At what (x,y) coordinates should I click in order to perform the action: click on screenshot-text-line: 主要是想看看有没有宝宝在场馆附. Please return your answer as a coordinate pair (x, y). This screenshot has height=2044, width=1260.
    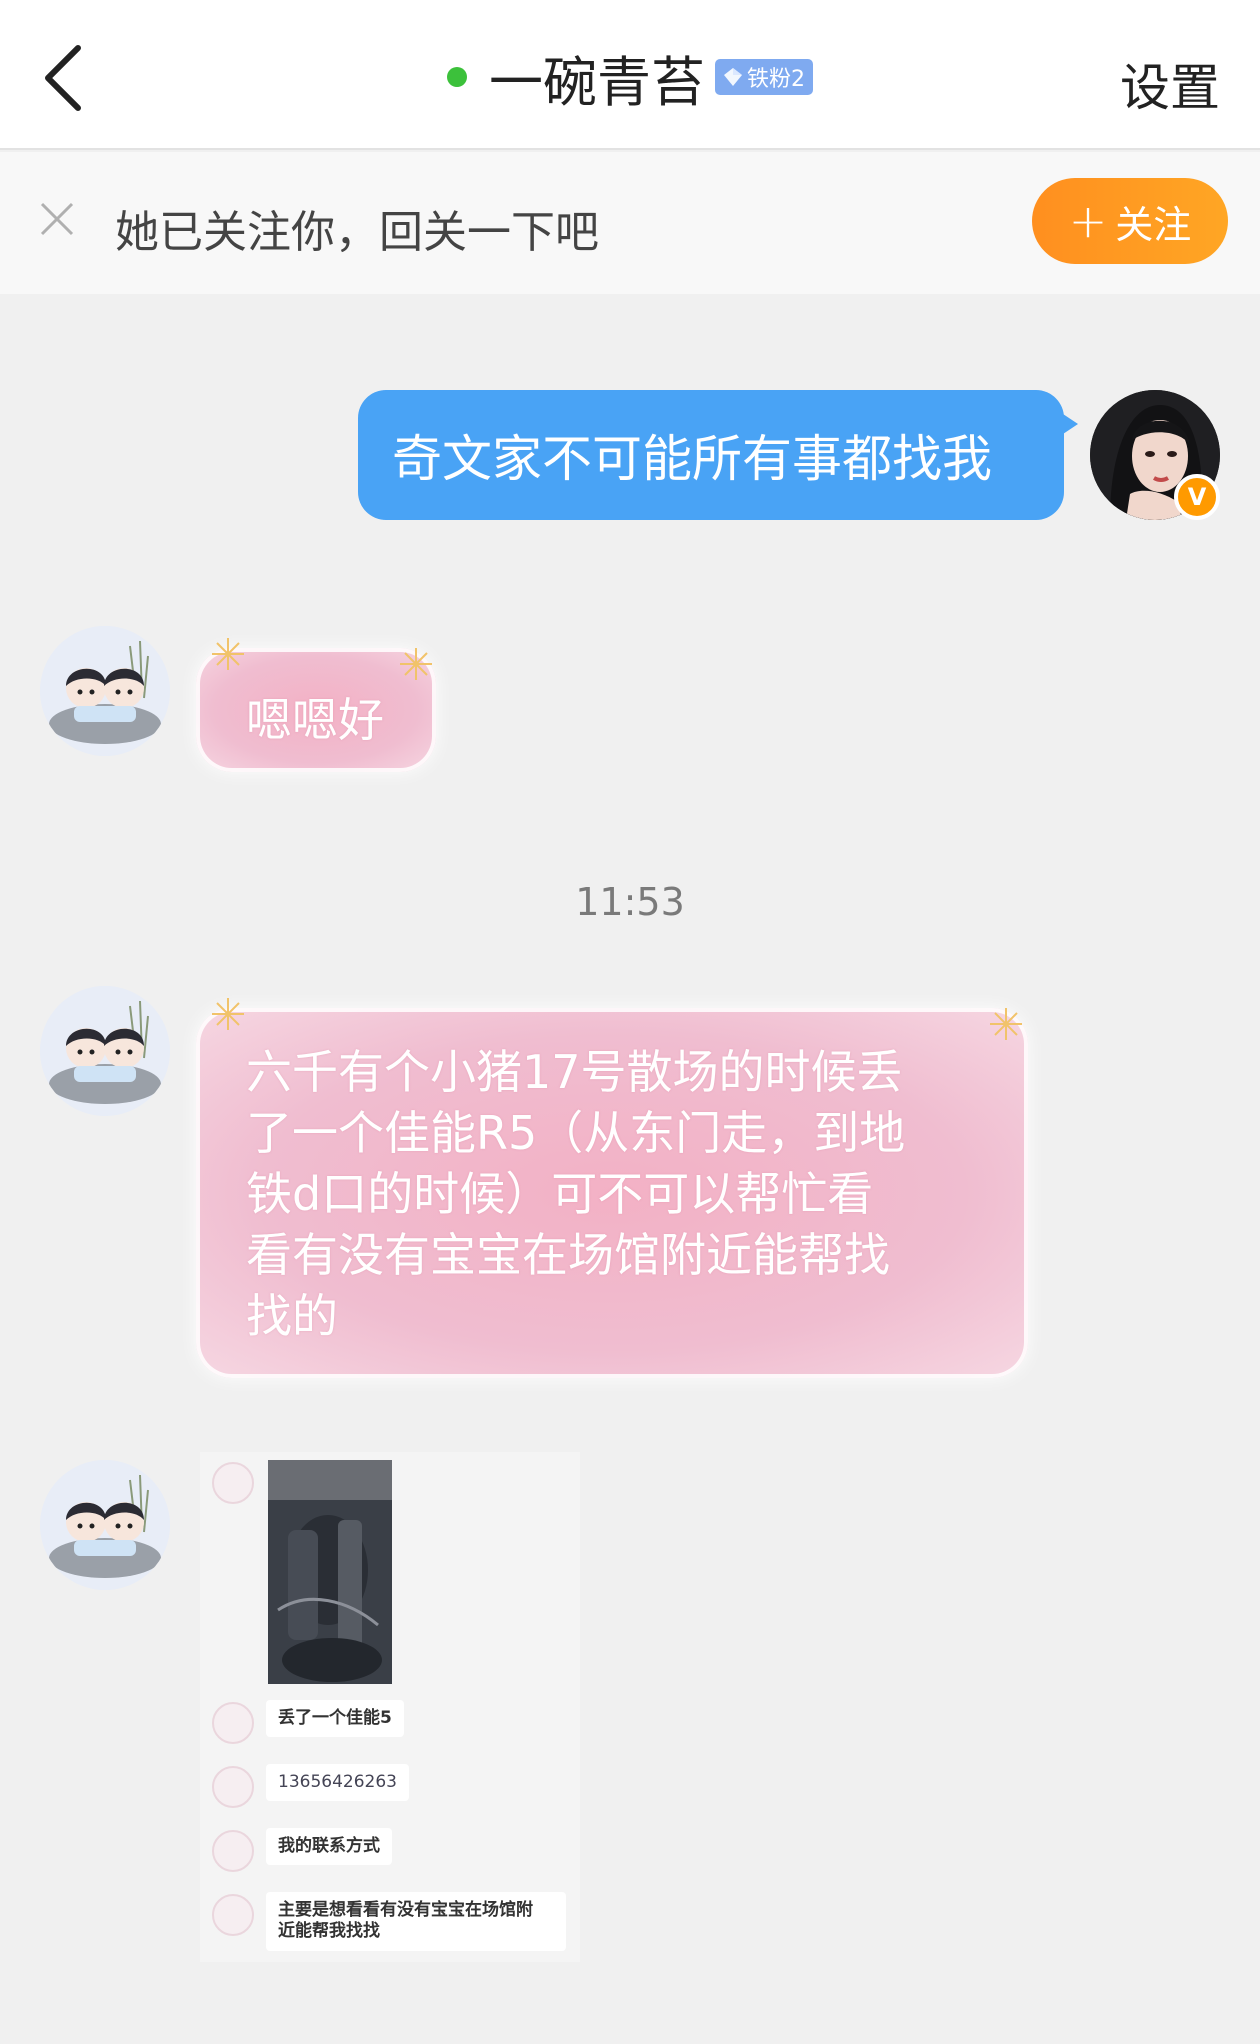
    Looking at the image, I should click on (405, 1910).